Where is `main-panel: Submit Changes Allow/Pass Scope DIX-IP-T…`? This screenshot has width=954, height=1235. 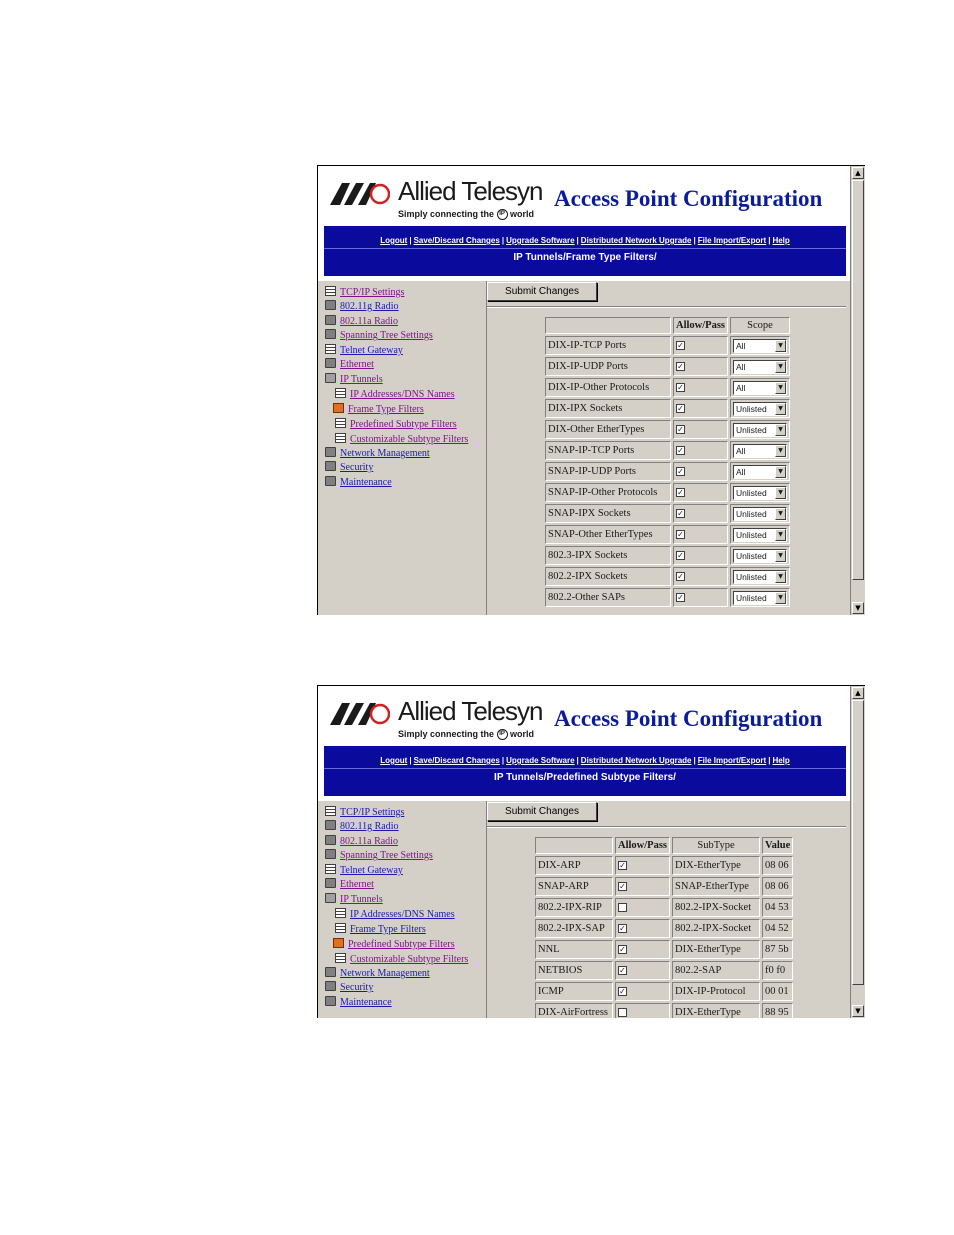 main-panel: Submit Changes Allow/Pass Scope DIX-IP-T… is located at coordinates (668, 448).